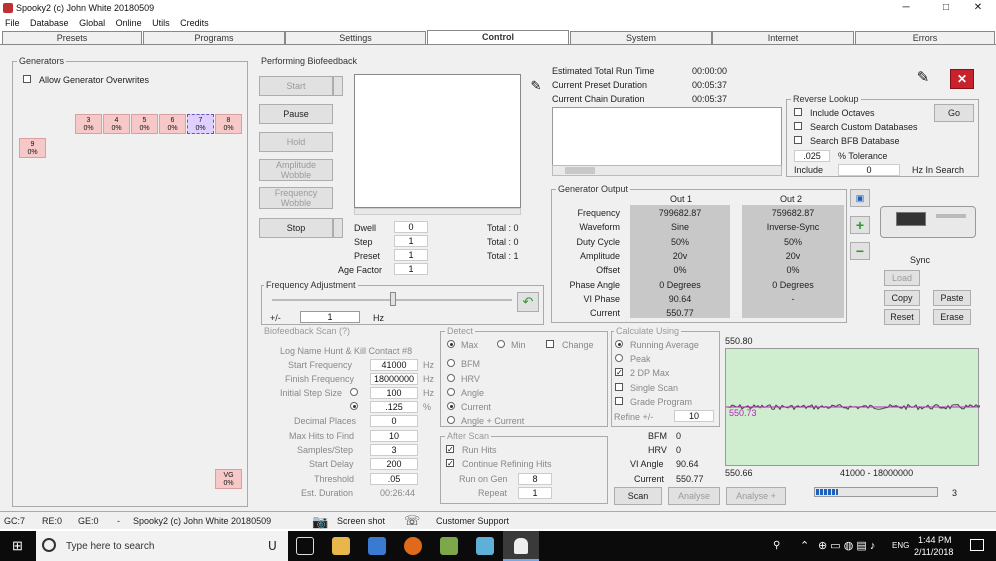 This screenshot has width=996, height=561. What do you see at coordinates (296, 170) in the screenshot?
I see `amplitude-wobble-button: Amplitude Wobble` at bounding box center [296, 170].